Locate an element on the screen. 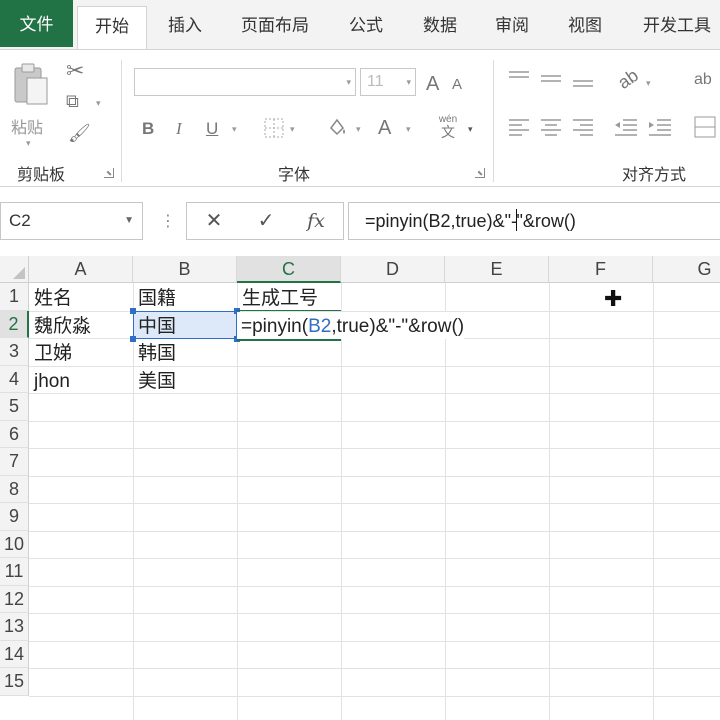 This screenshot has height=720, width=720. group-divider is located at coordinates (121, 121).